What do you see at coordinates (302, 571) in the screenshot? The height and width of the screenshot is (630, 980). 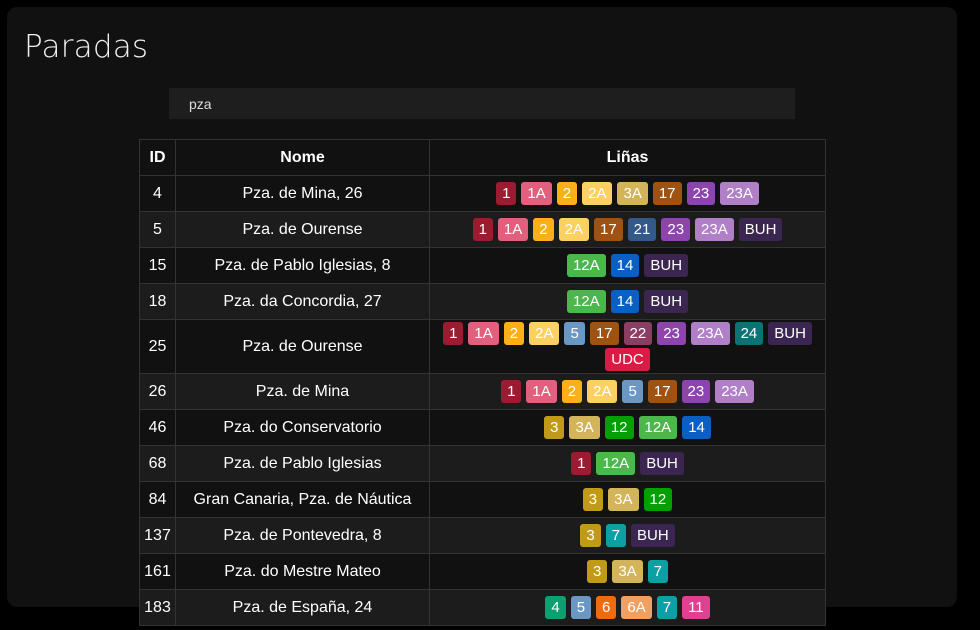 I see `stop-name: Pza. do Mestre Mateo` at bounding box center [302, 571].